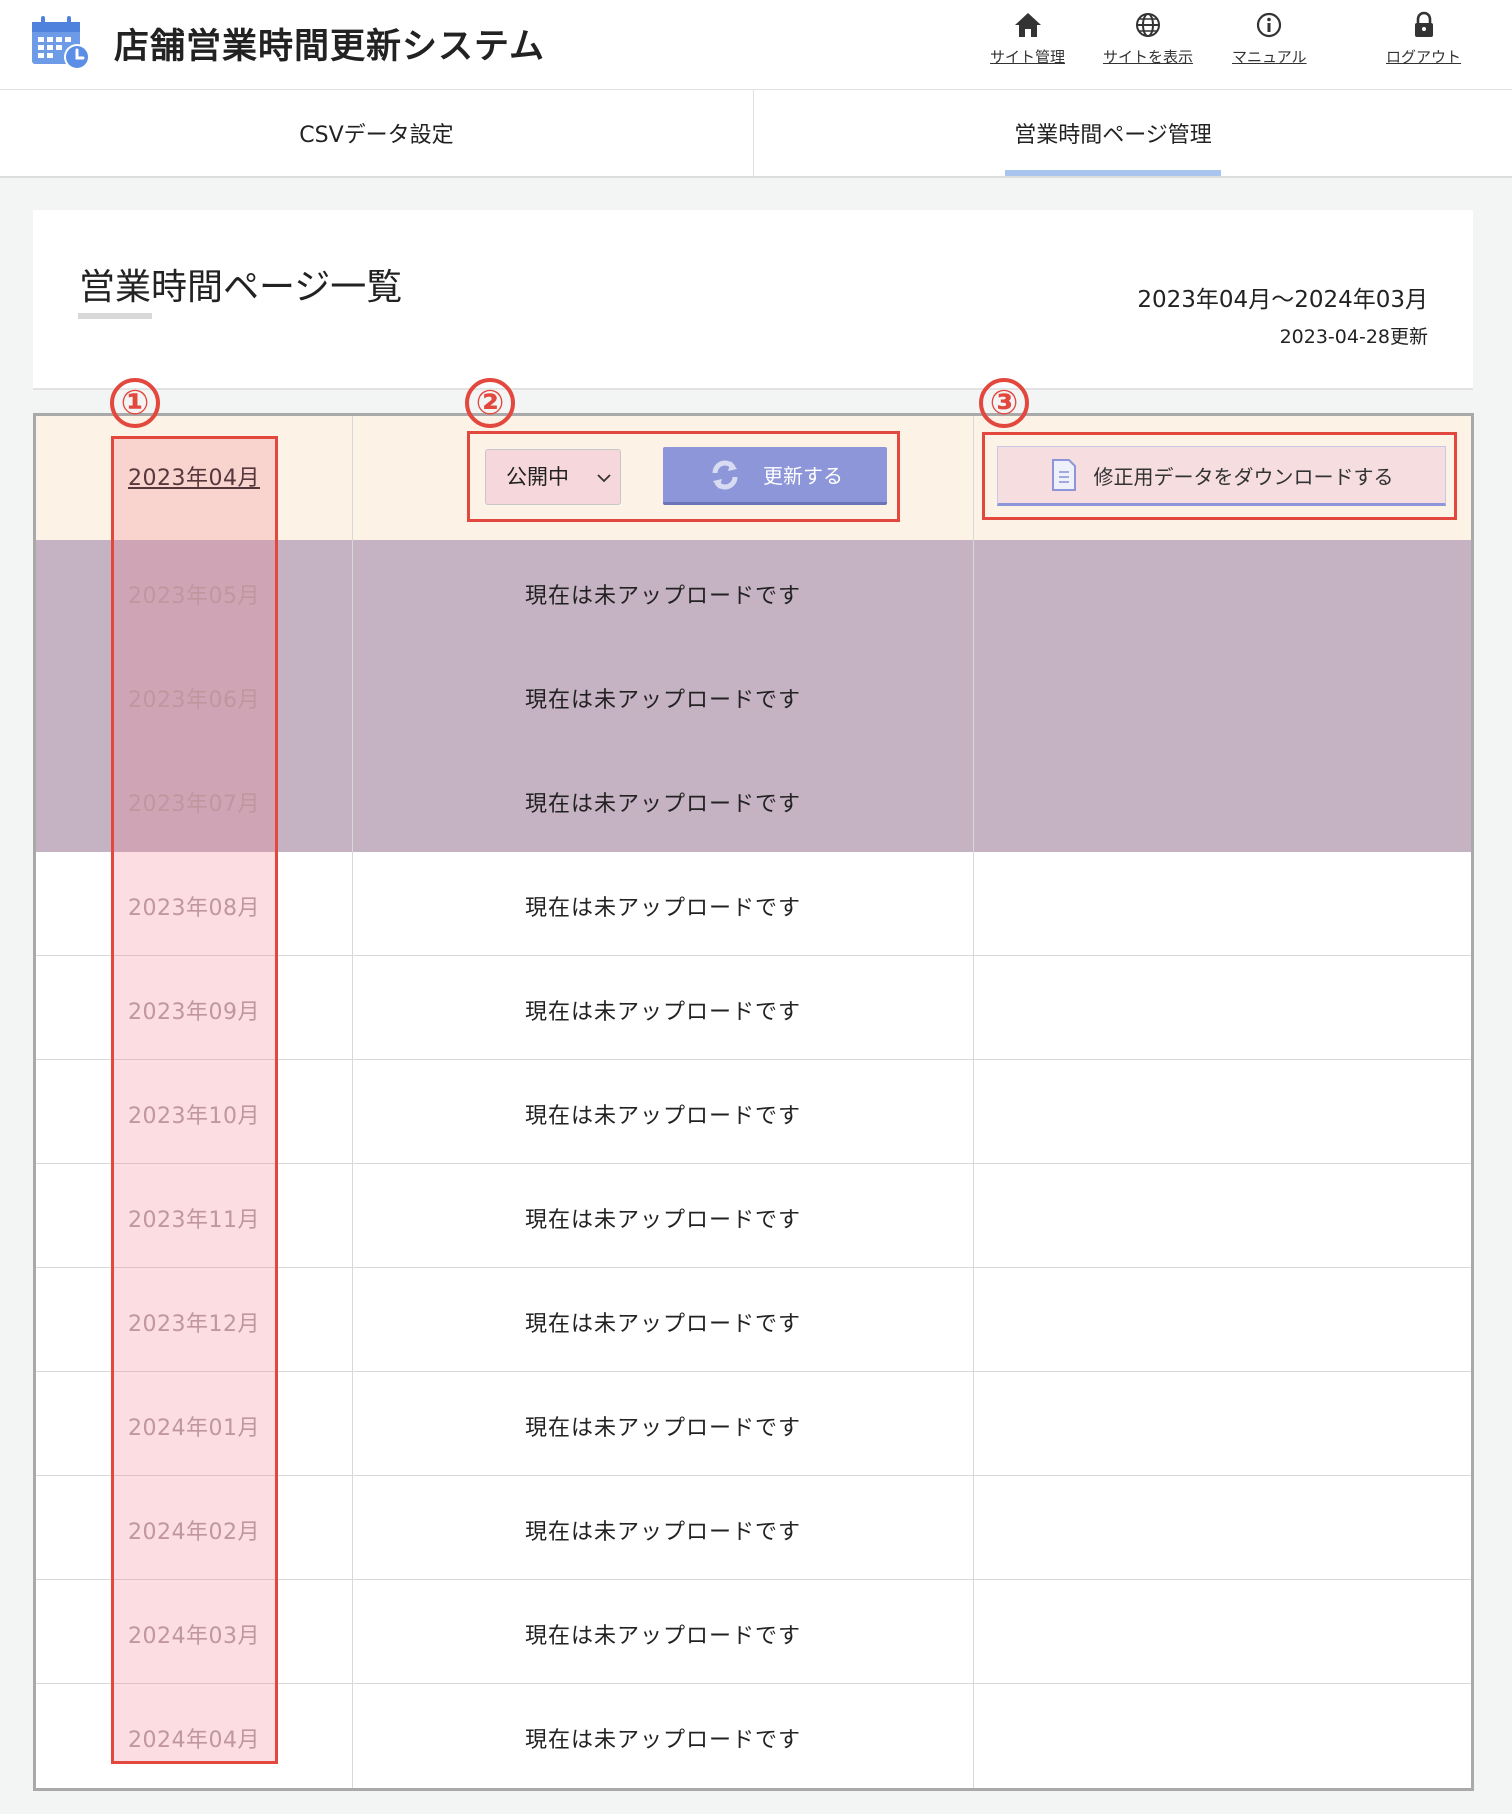 The width and height of the screenshot is (1512, 1814). Describe the element at coordinates (1269, 25) in the screenshot. I see `info-icon` at that location.